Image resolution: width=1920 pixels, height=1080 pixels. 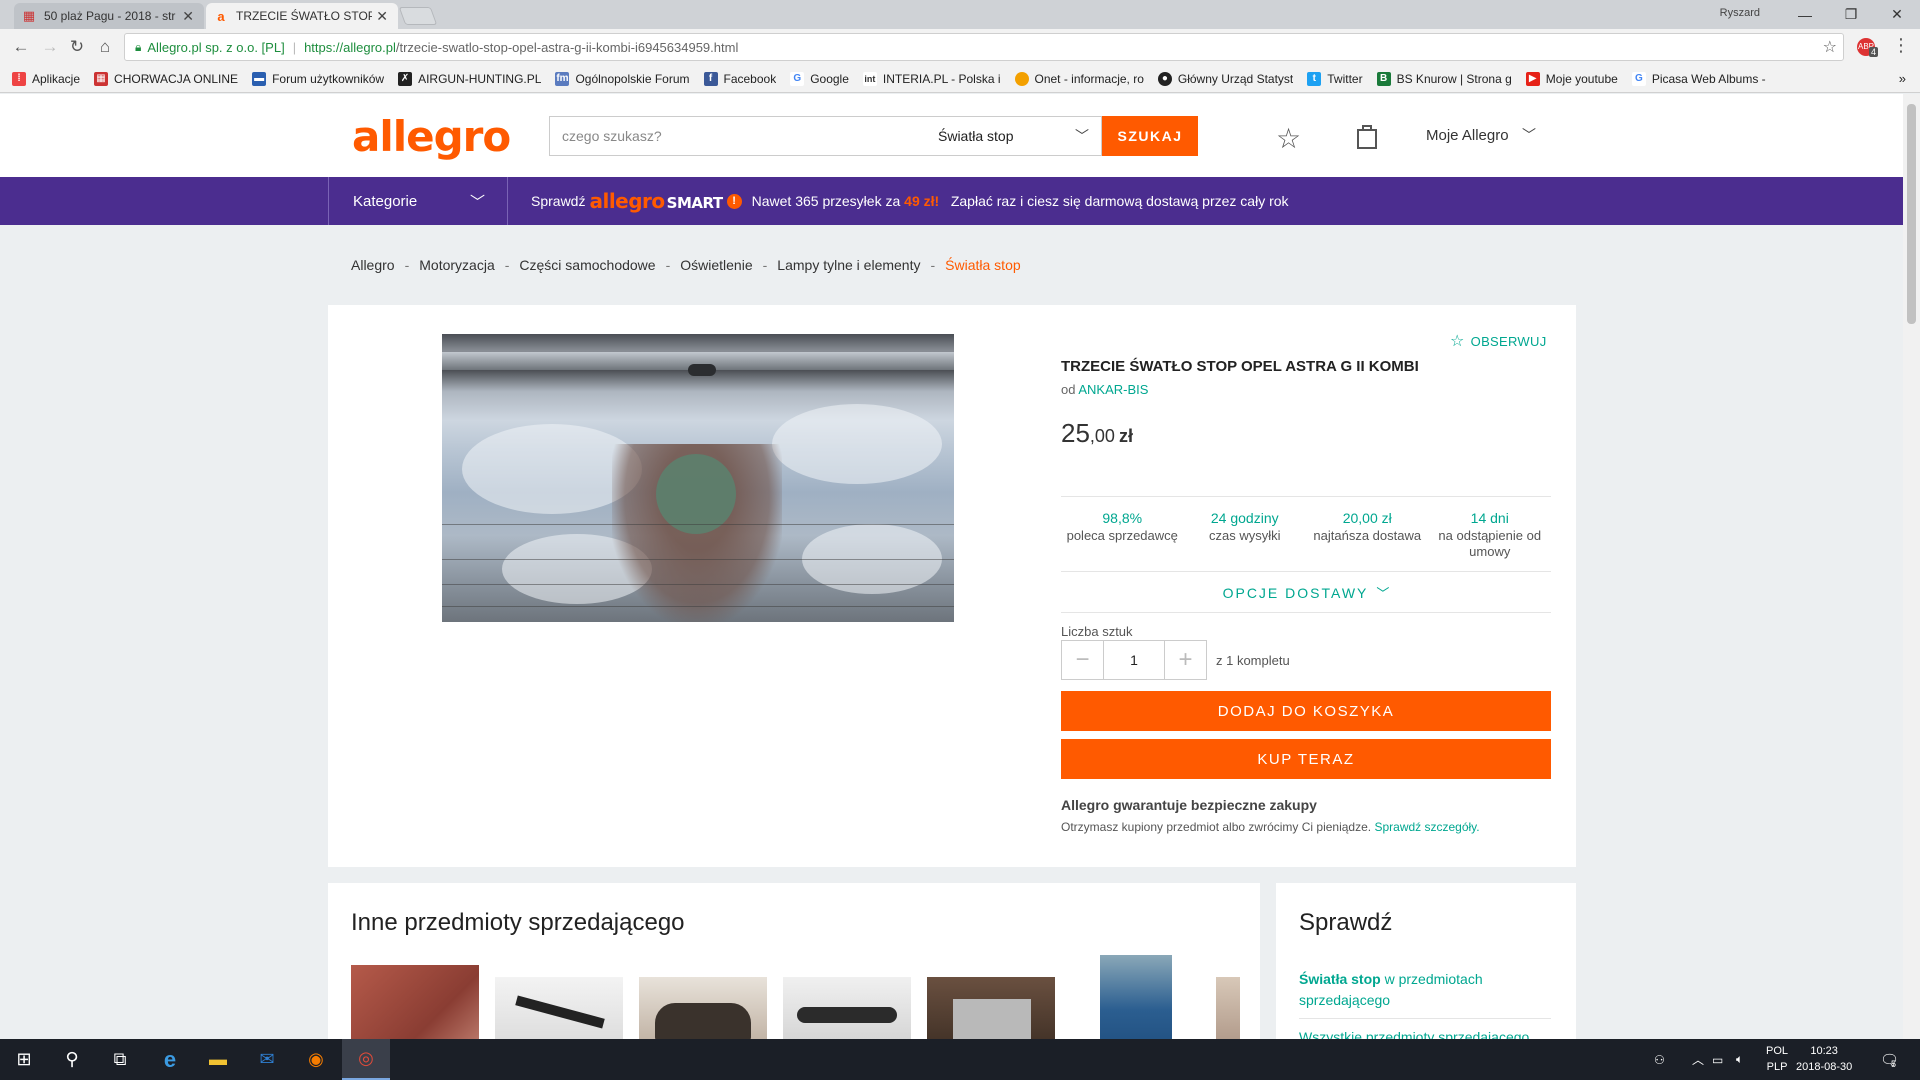 I want to click on bookmark-apps: ⁞ Aplikacje, so click(x=46, y=78).